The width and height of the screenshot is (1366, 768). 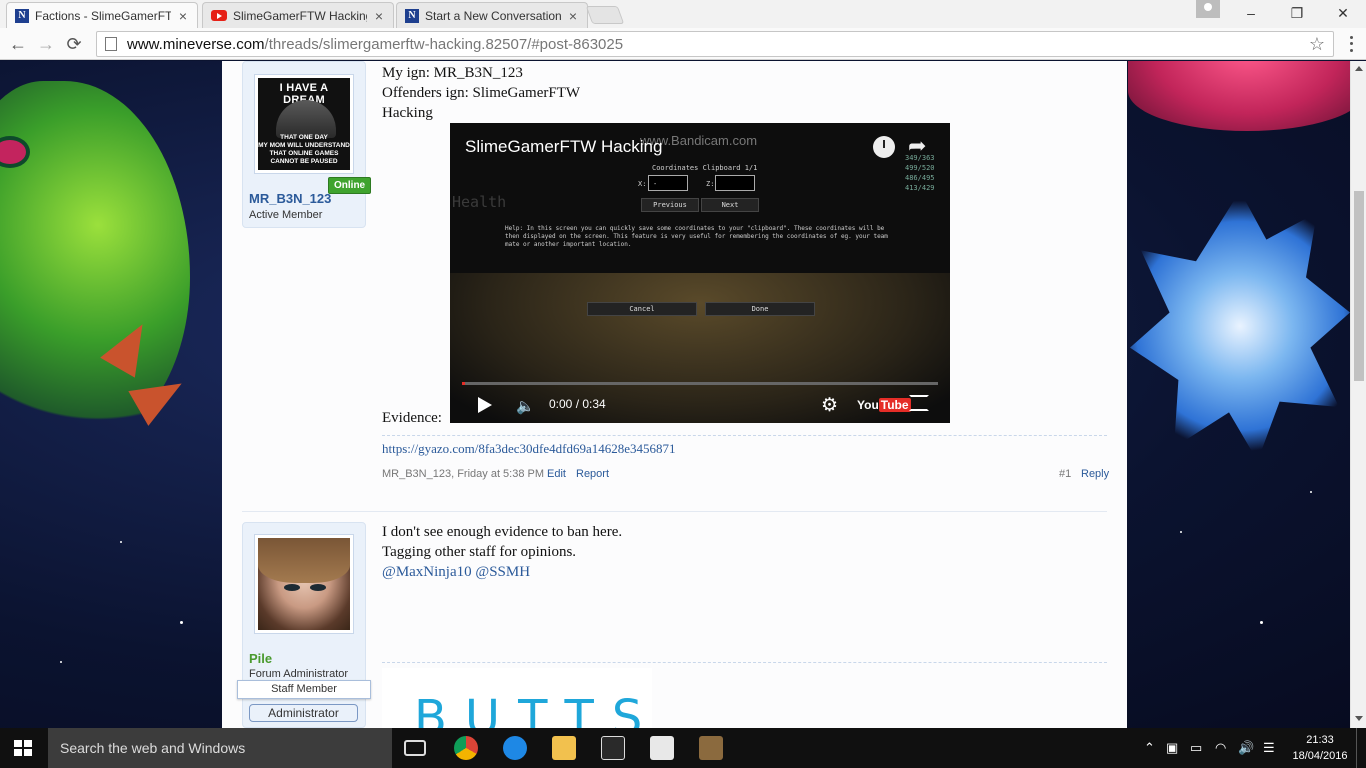 I want to click on meme-line: MY MOM WILL UNDERSTAND, so click(x=304, y=145).